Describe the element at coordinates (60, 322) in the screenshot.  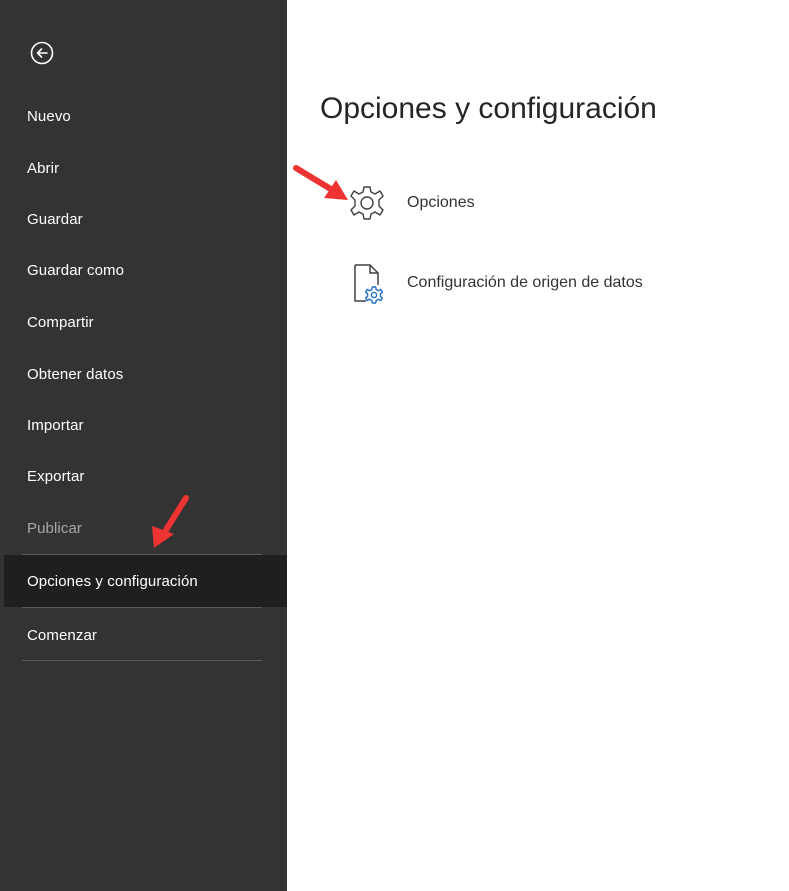
I see `sidebar-item-label: Compartir` at that location.